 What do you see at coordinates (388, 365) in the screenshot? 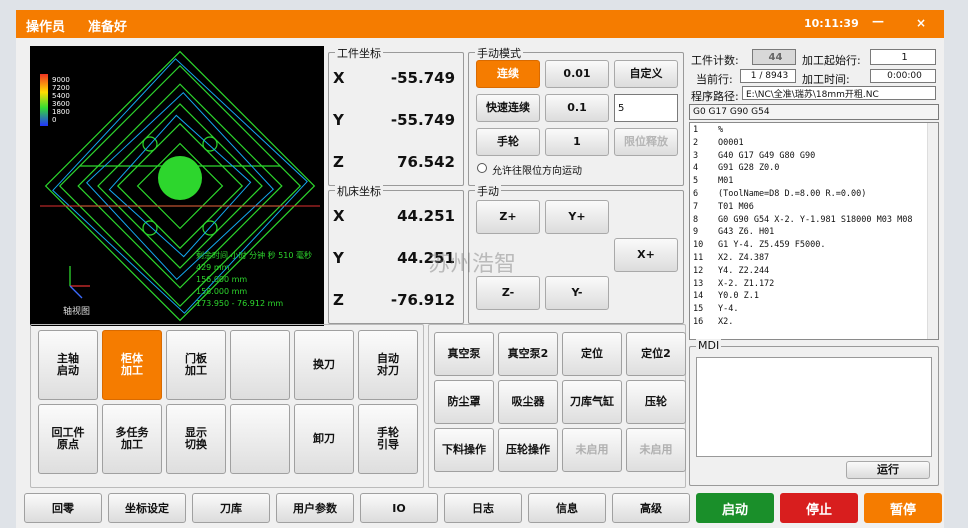
I see `auto-probe-button: 自动 对刀` at bounding box center [388, 365].